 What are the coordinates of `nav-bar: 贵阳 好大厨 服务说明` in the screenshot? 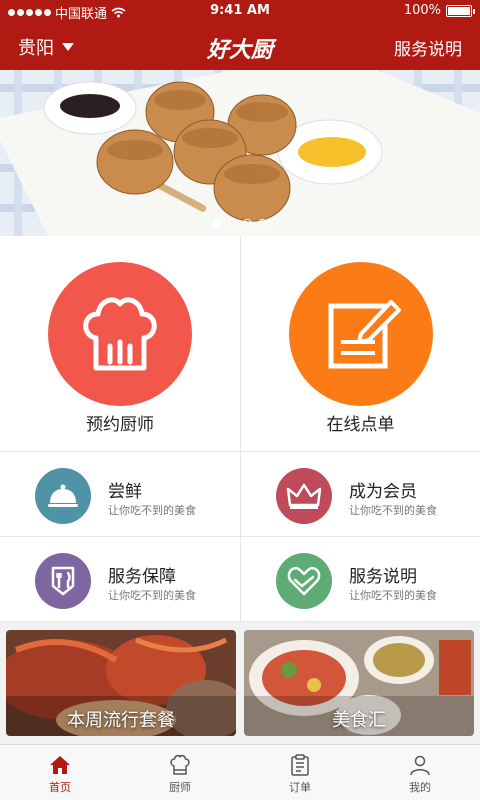 It's located at (240, 46).